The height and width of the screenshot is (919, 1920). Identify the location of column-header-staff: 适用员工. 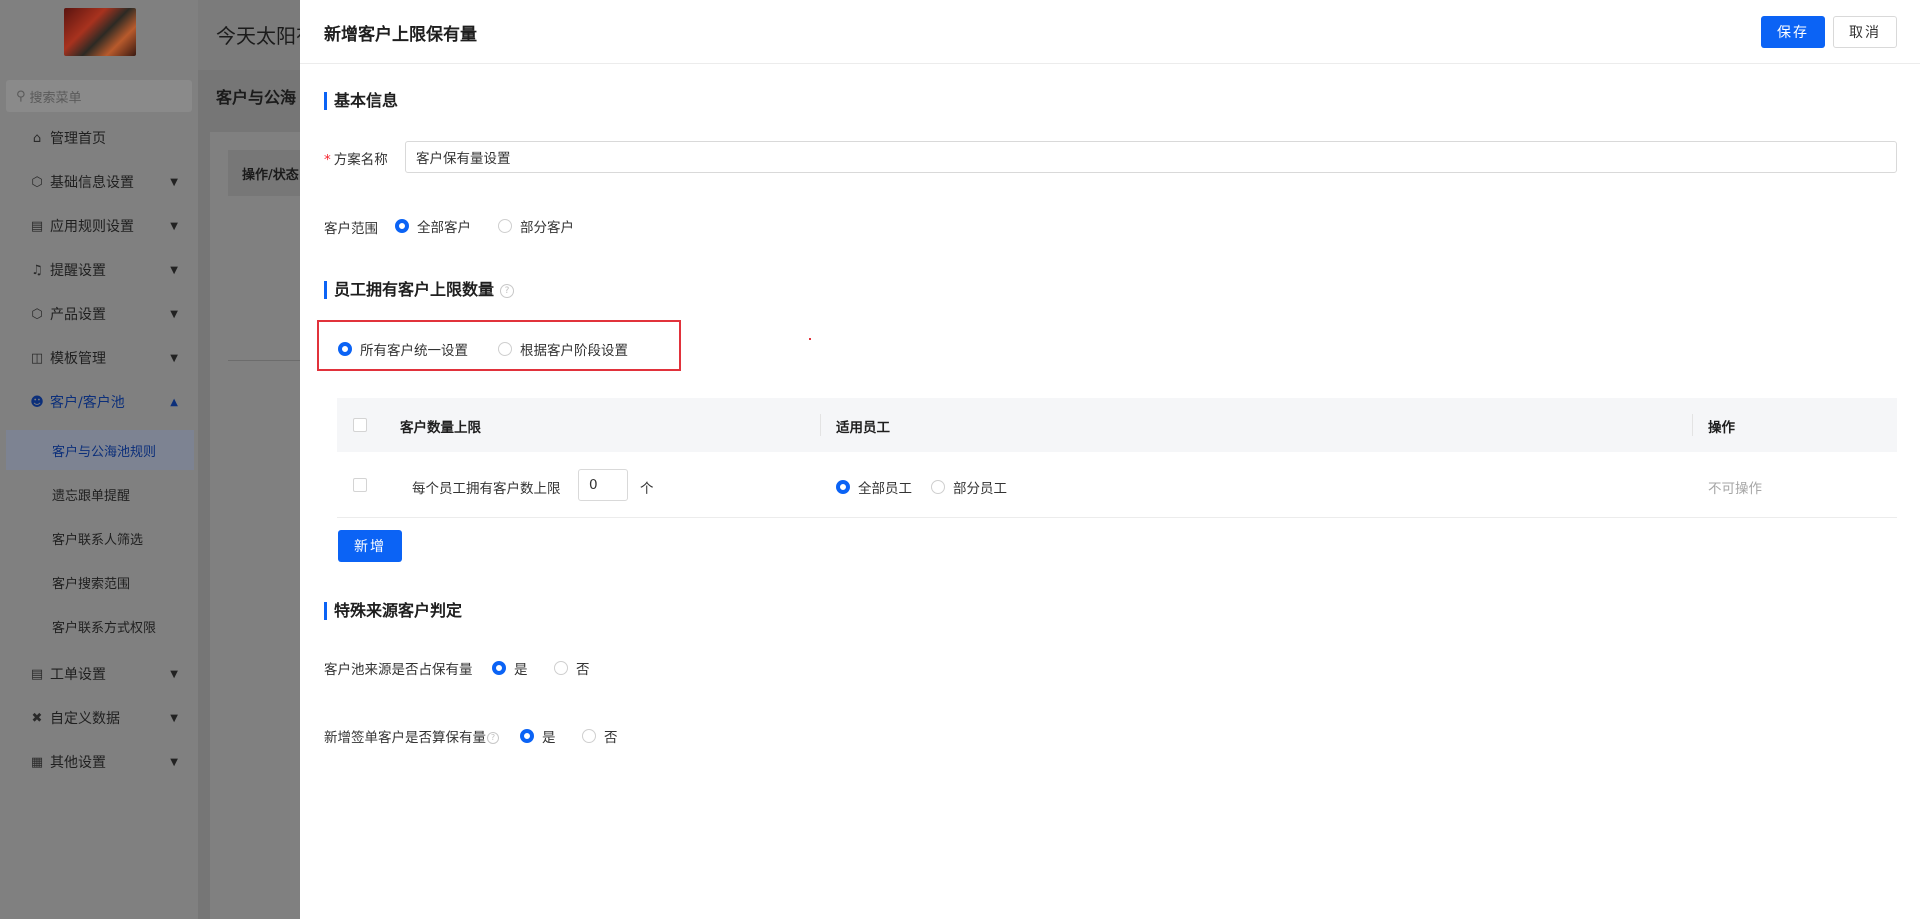
(863, 428).